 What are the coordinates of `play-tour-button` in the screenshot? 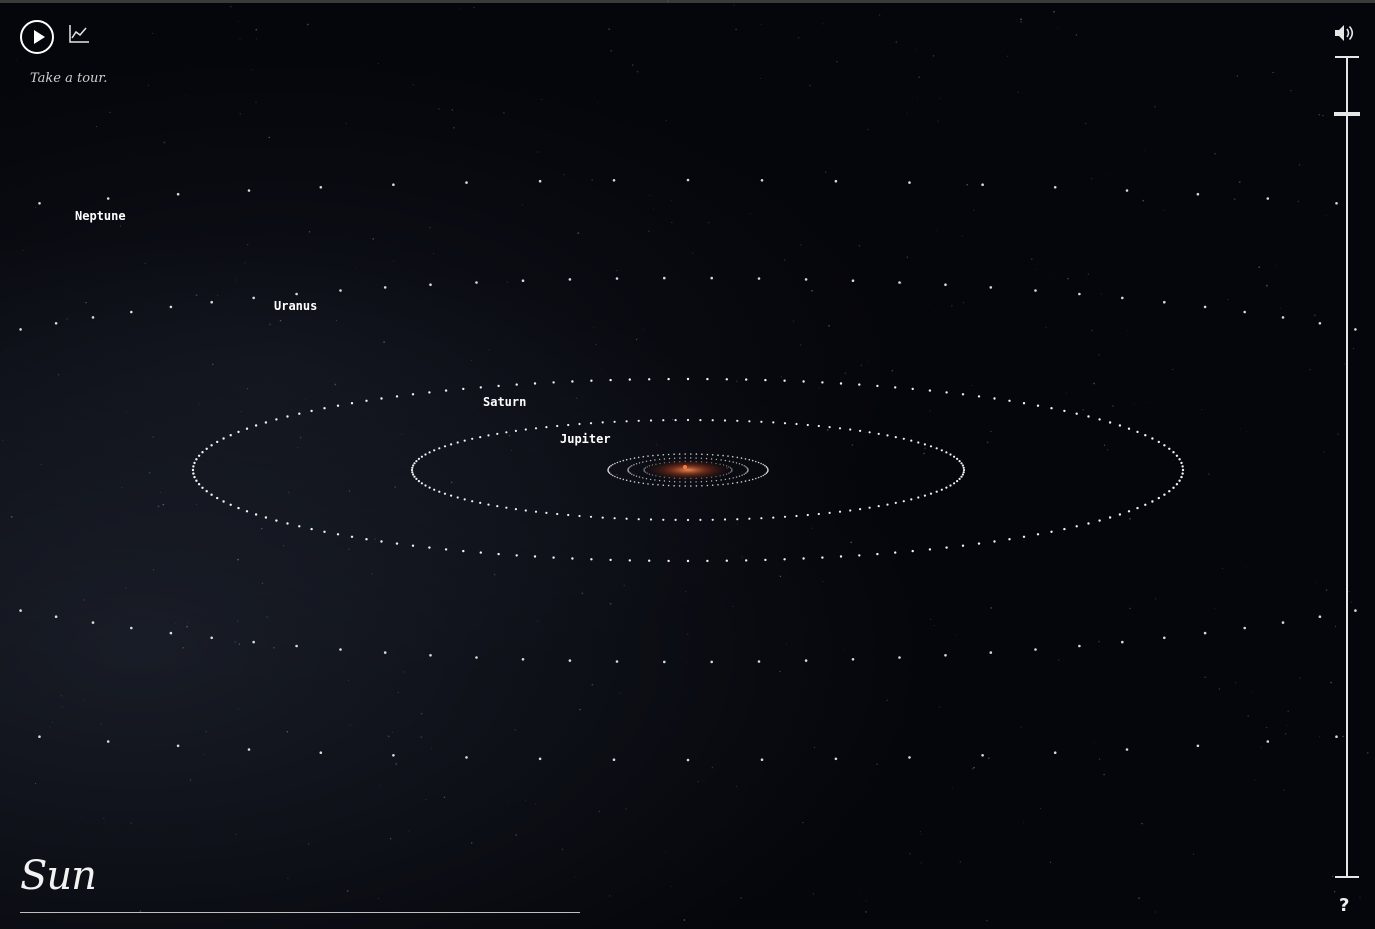 It's located at (37, 37).